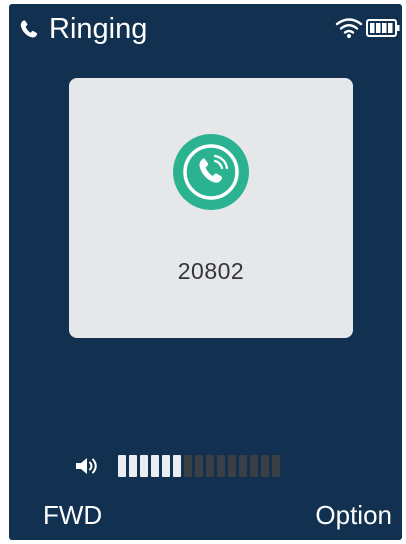  What do you see at coordinates (349, 28) in the screenshot?
I see `wifi-icon` at bounding box center [349, 28].